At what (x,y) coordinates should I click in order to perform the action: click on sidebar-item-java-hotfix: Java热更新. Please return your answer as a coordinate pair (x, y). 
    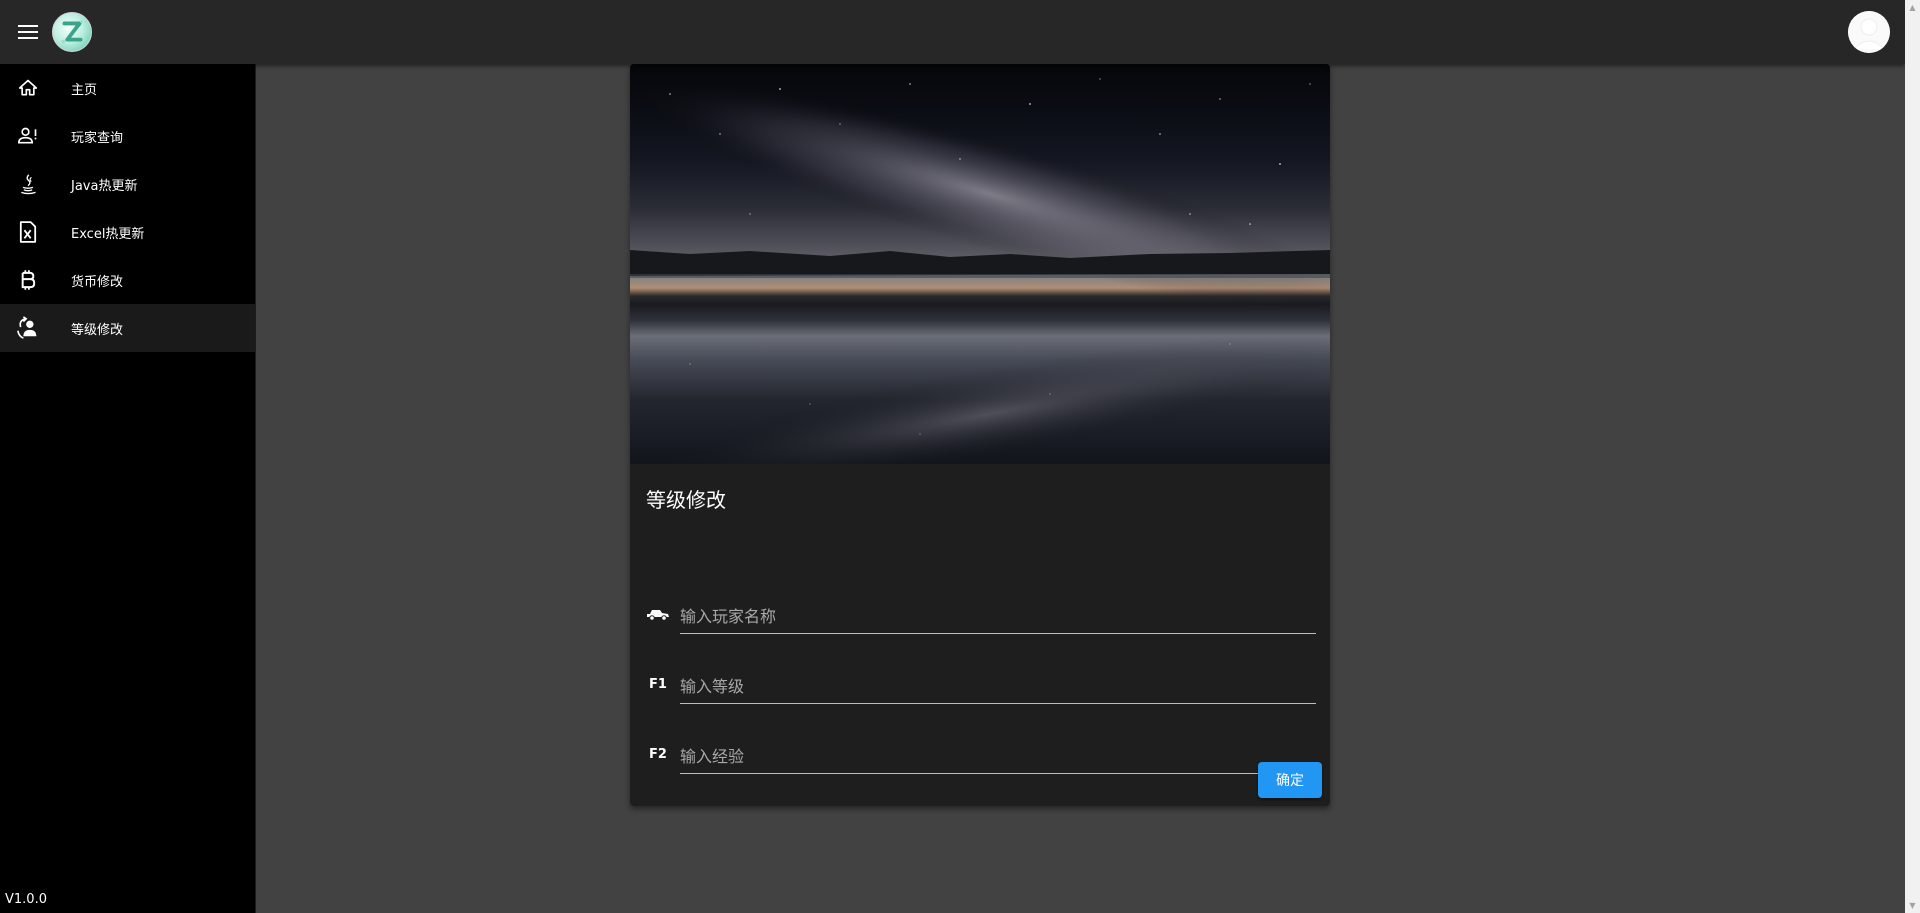
    Looking at the image, I should click on (127, 184).